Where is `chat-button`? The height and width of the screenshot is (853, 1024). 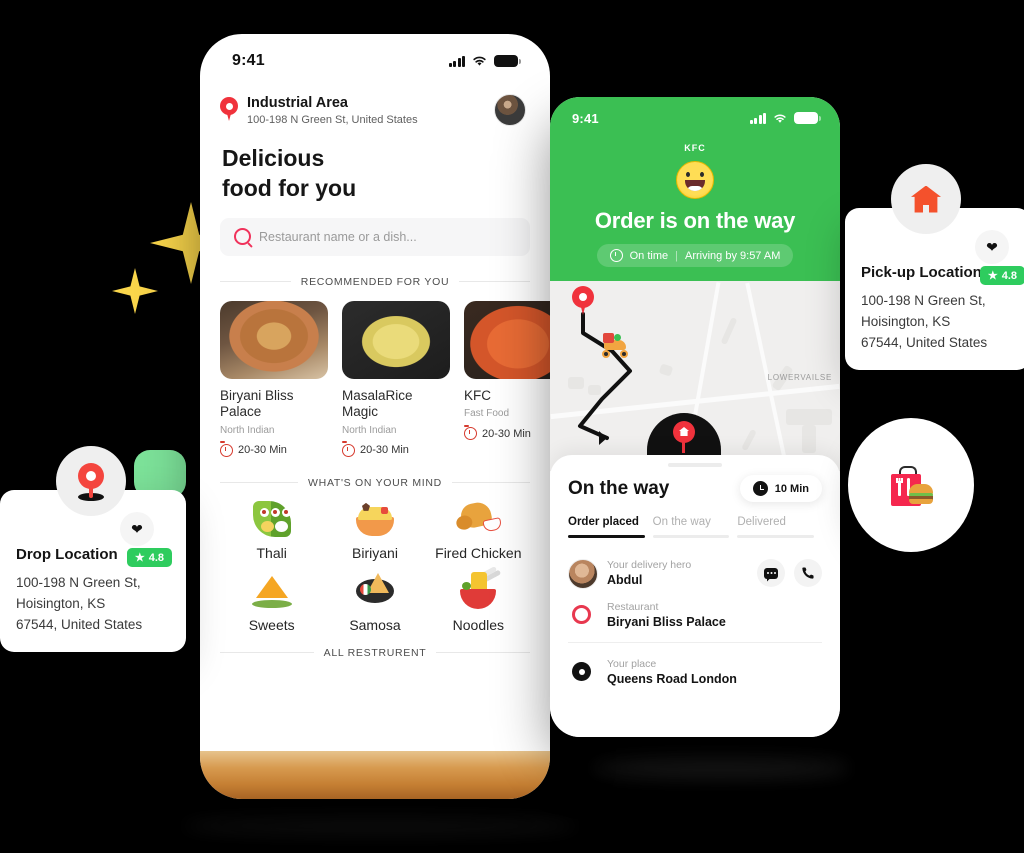
chat-button is located at coordinates (771, 573).